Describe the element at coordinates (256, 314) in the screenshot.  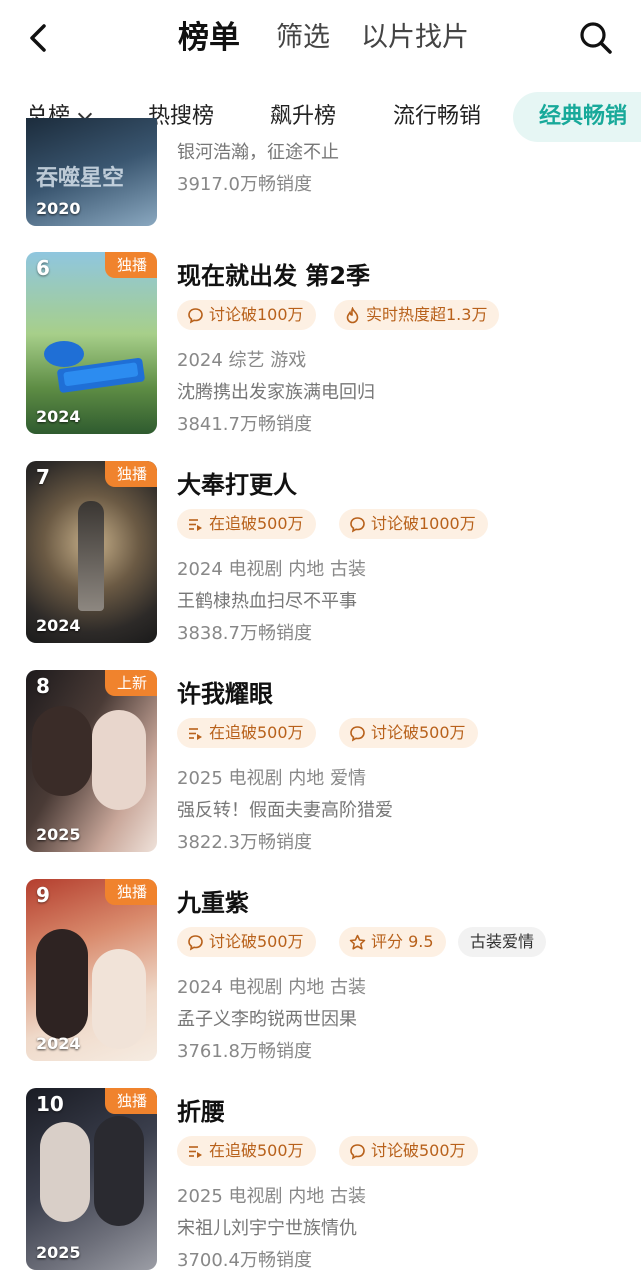
I see `tag-label: 讨论破100万` at that location.